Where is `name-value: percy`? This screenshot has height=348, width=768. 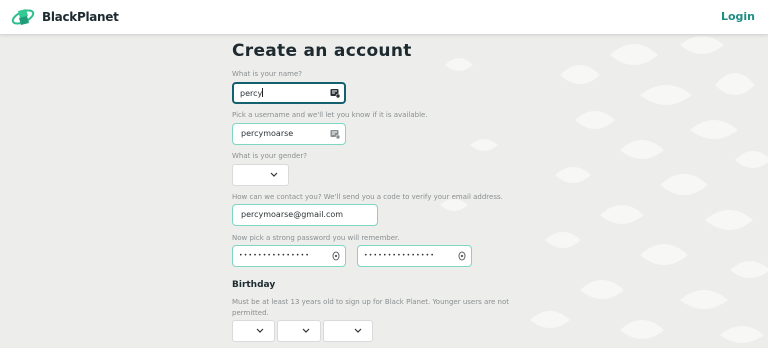
name-value: percy is located at coordinates (251, 93).